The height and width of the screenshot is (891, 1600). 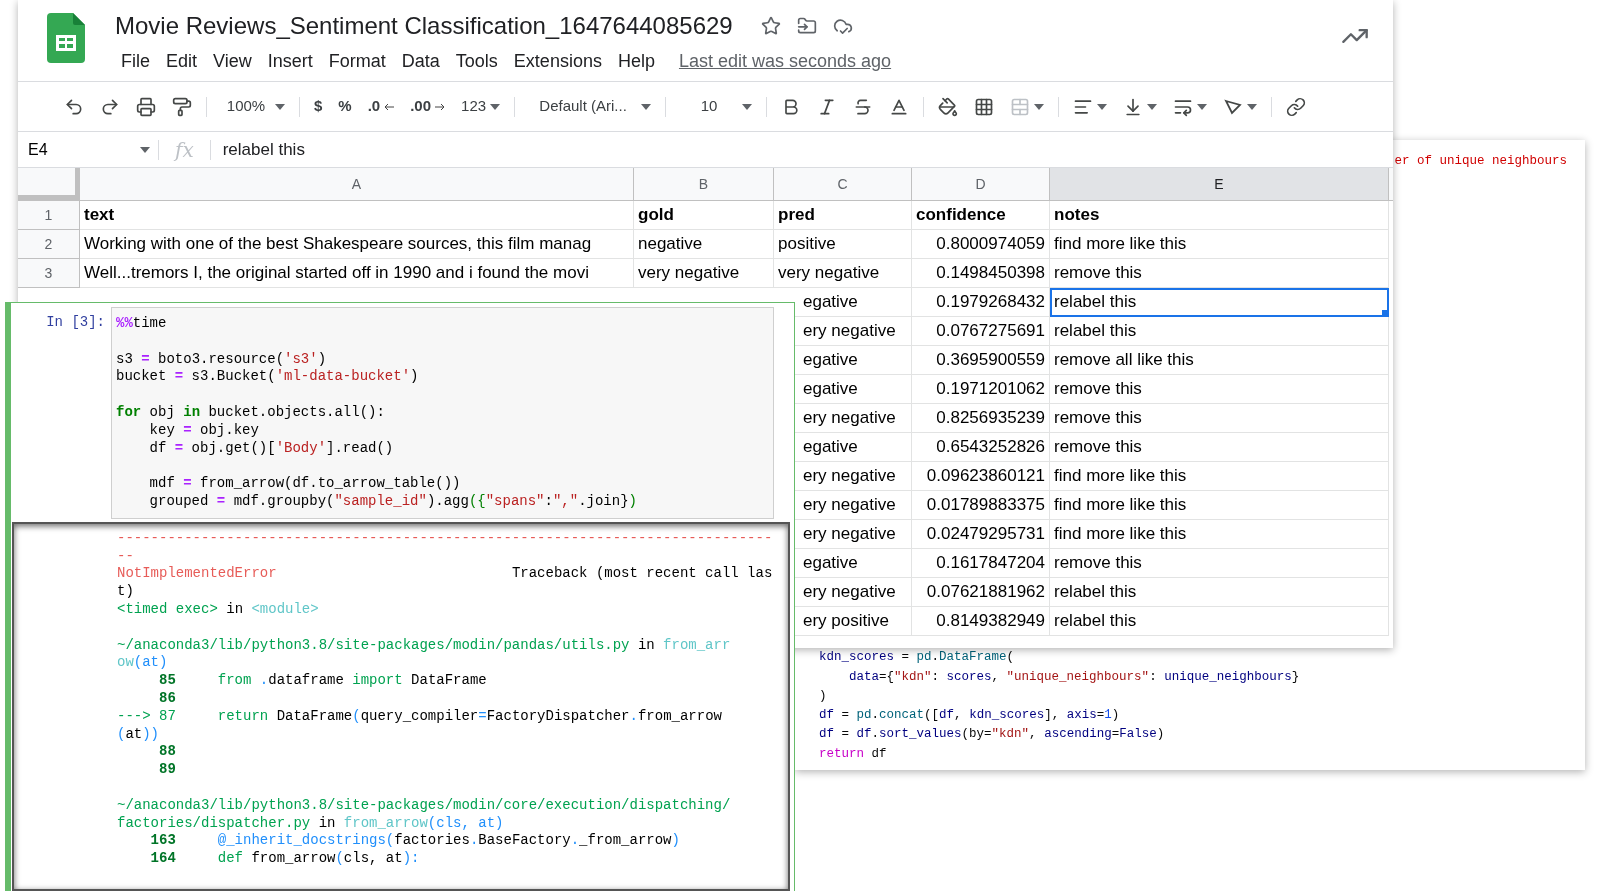 I want to click on code-line: s3 = boto3.resource('s3'), so click(x=221, y=359).